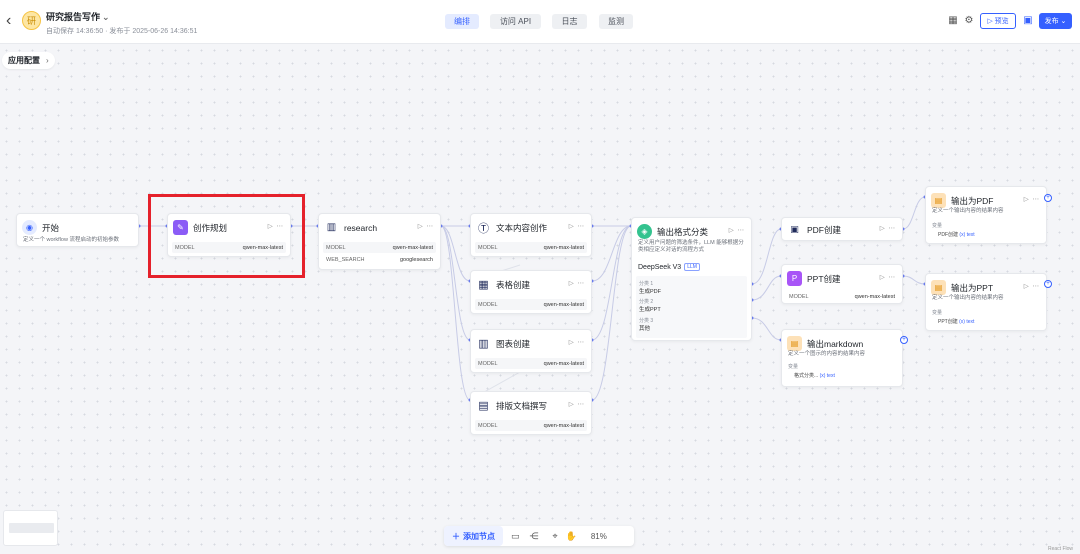  I want to click on node-layout: ▤ 排版文档撰写 ▷ ⋯ MODEL qwen-max-latest, so click(531, 413).